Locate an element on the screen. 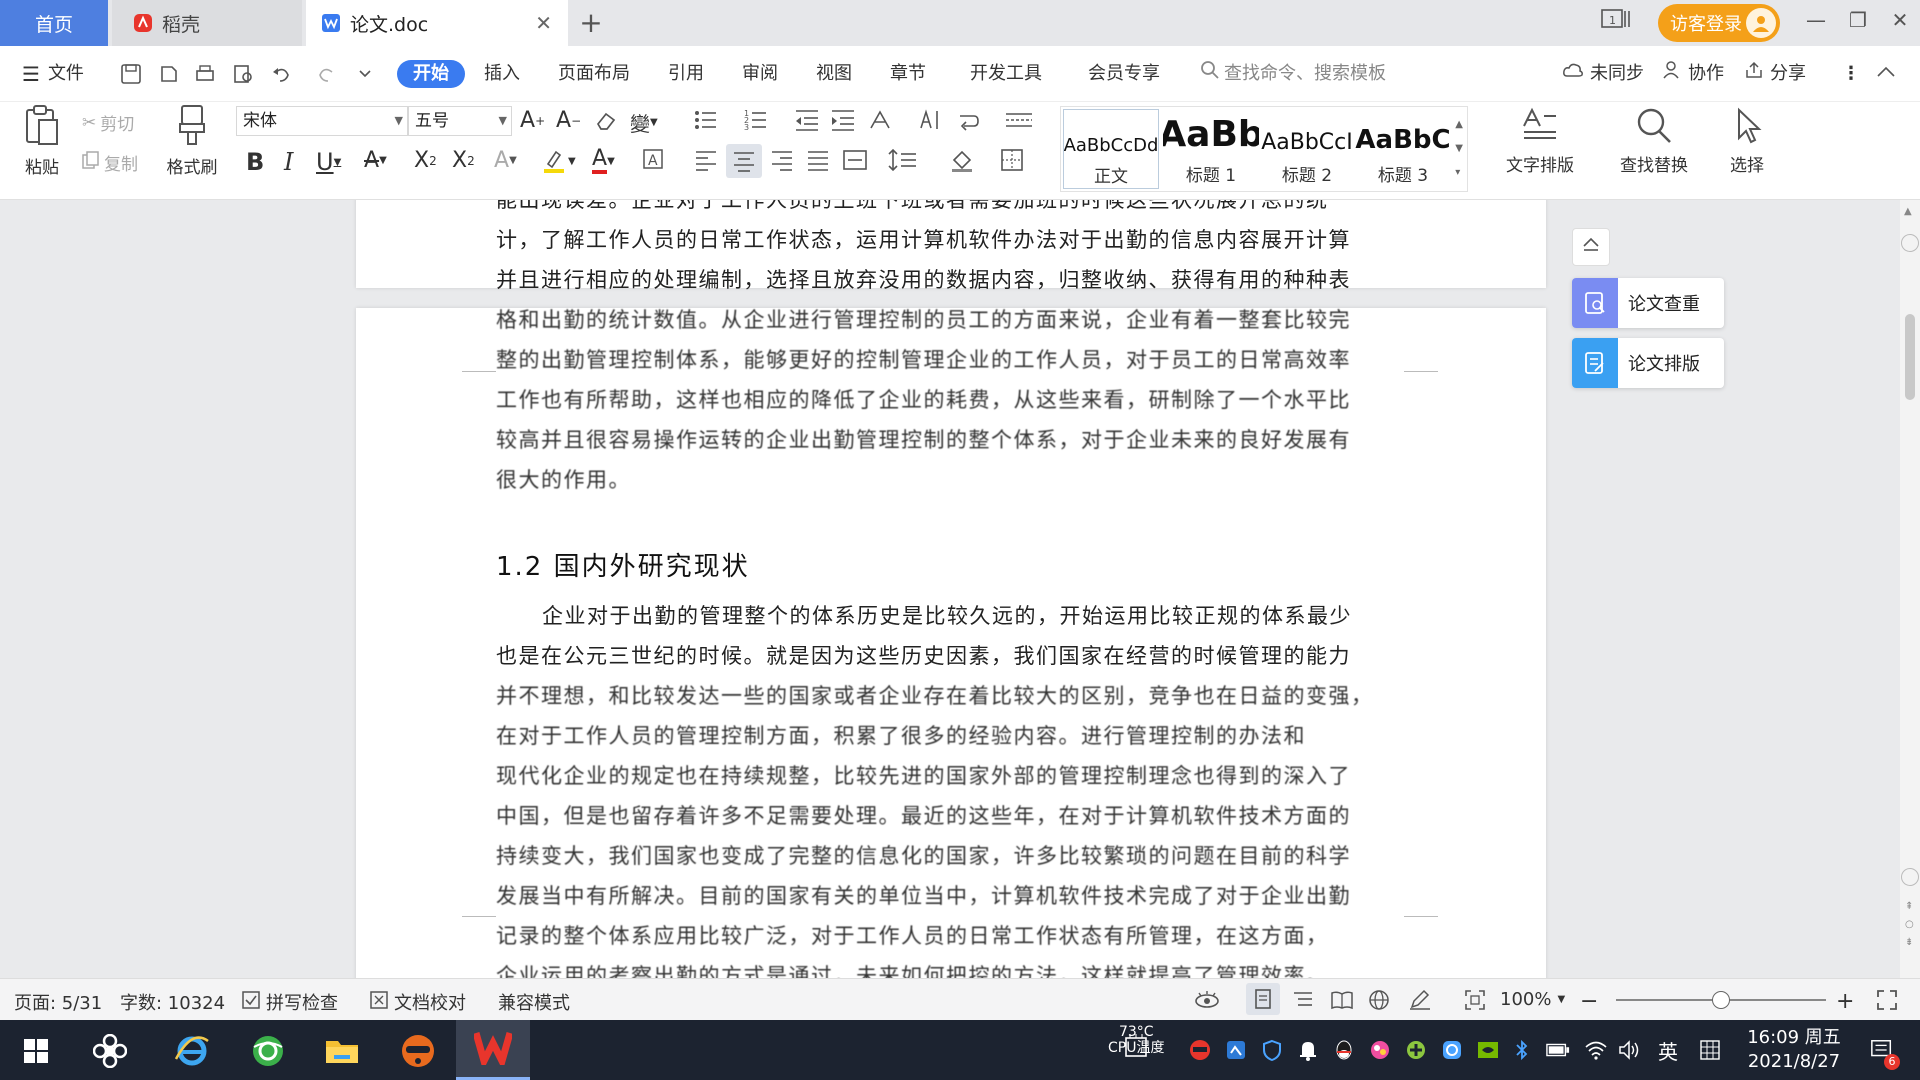 This screenshot has height=1080, width=1920. write-mode-icon is located at coordinates (1420, 1000).